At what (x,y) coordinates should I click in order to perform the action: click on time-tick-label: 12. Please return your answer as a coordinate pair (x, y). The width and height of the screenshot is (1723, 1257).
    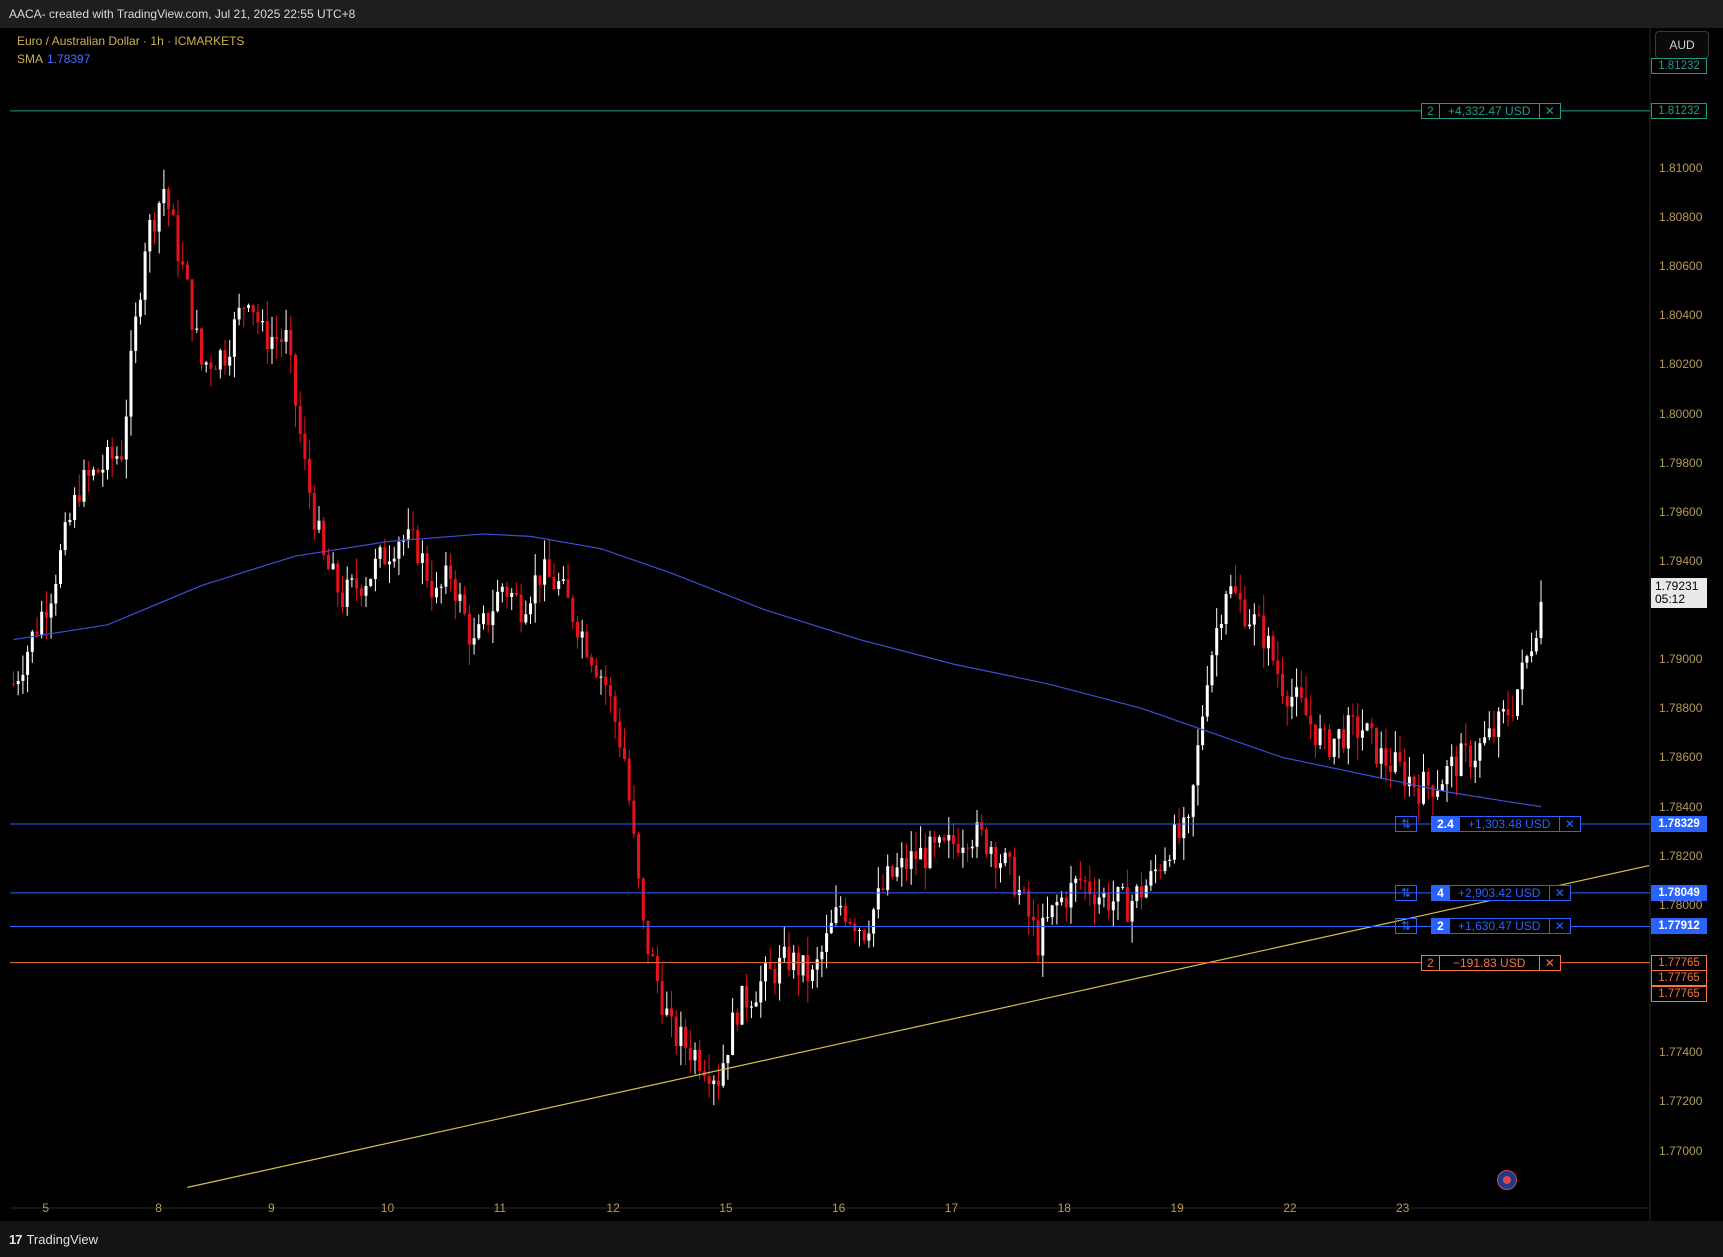
    Looking at the image, I should click on (613, 1208).